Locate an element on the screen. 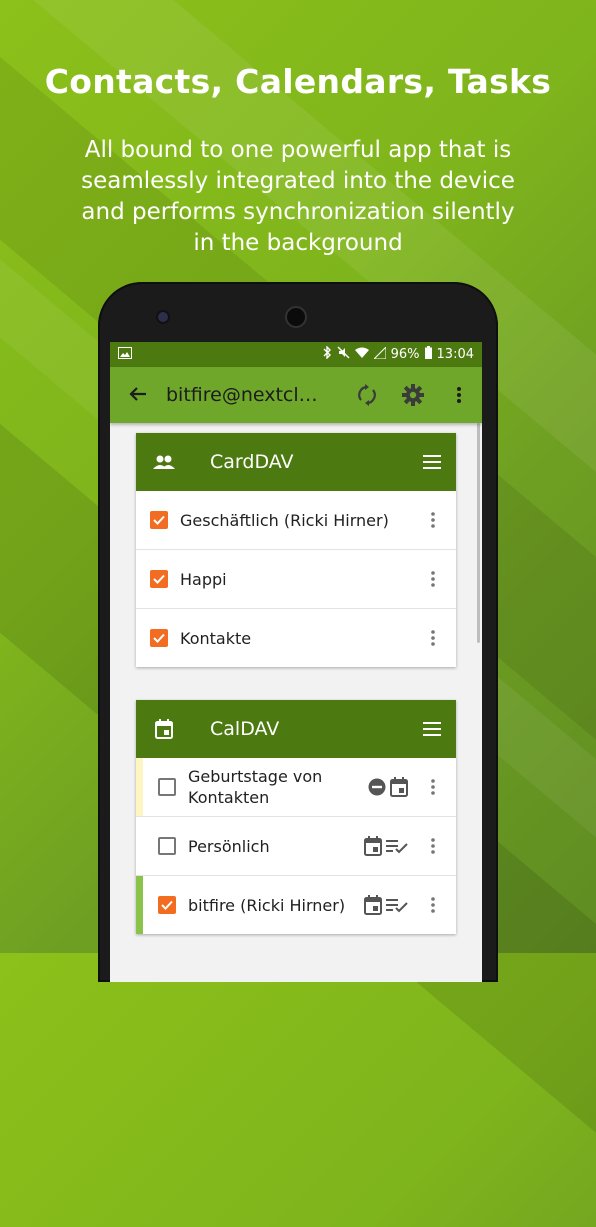 Image resolution: width=596 pixels, height=1227 pixels. list-item: Geburtstage von Kontakten is located at coordinates (296, 787).